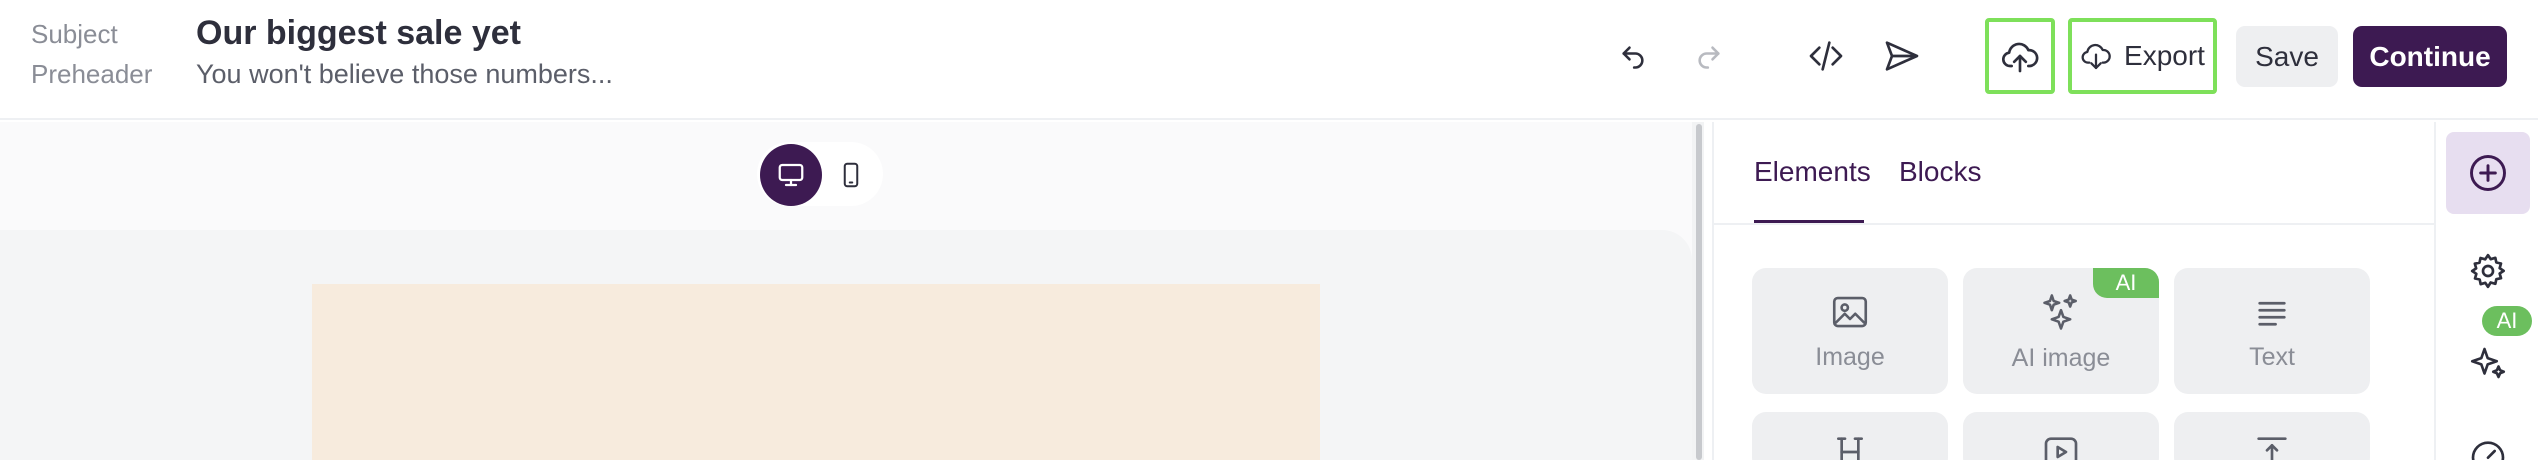  I want to click on undo-button, so click(1633, 57).